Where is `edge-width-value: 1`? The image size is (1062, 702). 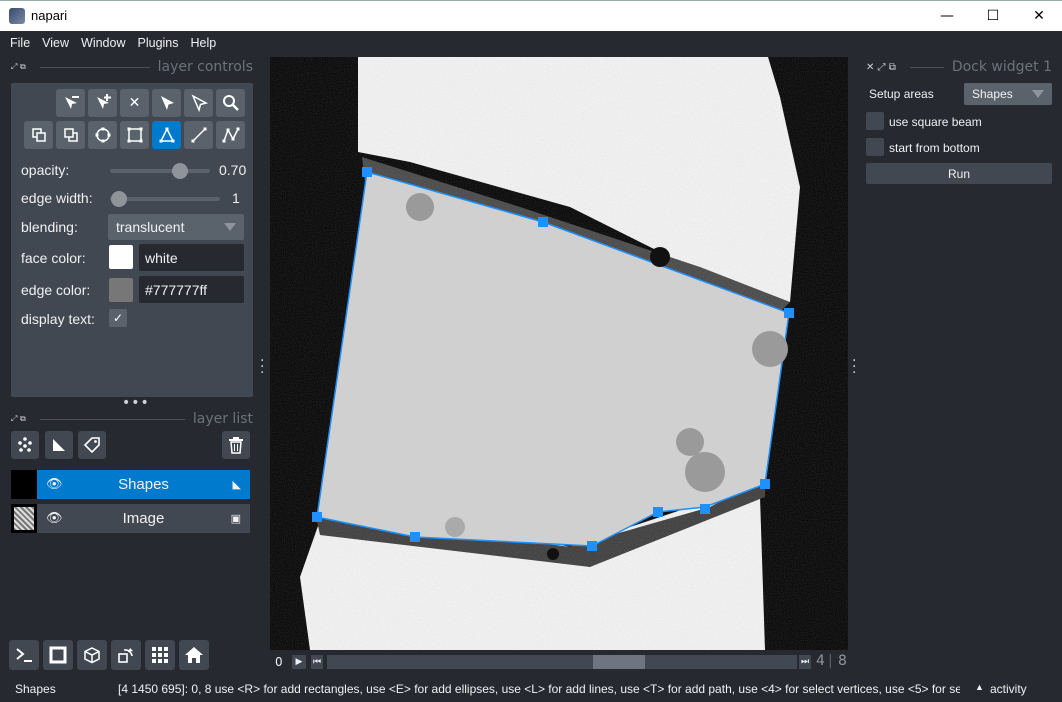 edge-width-value: 1 is located at coordinates (236, 198).